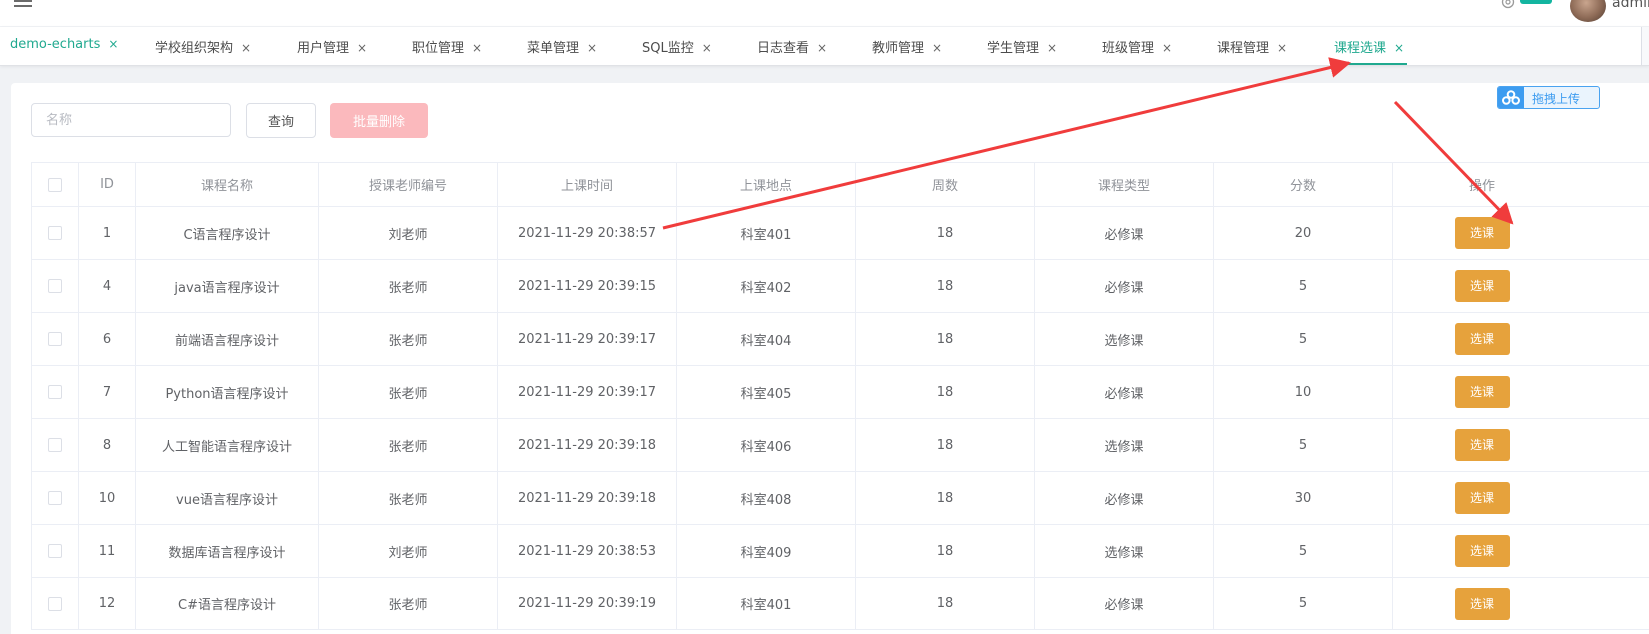 The image size is (1649, 634). Describe the element at coordinates (1303, 233) in the screenshot. I see `cell-score: 20` at that location.